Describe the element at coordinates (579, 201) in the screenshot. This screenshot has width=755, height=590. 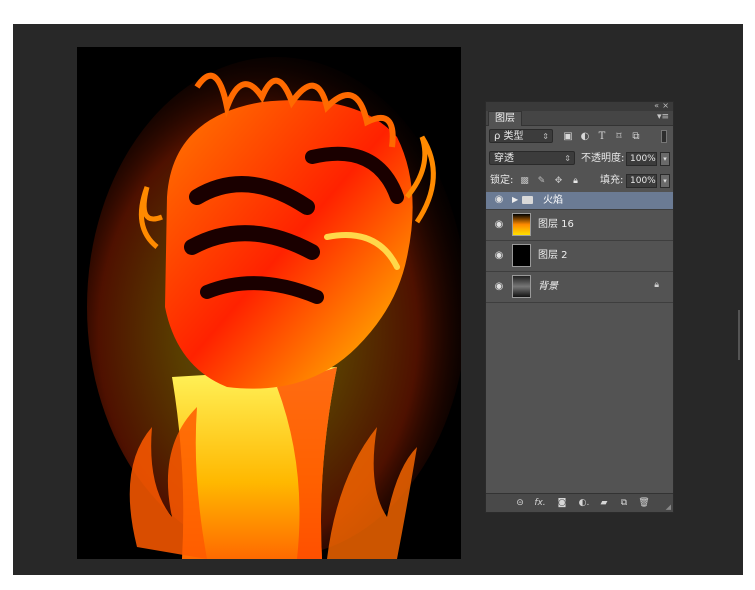
I see `layer-row-group: ◉ ▶ 火焰` at that location.